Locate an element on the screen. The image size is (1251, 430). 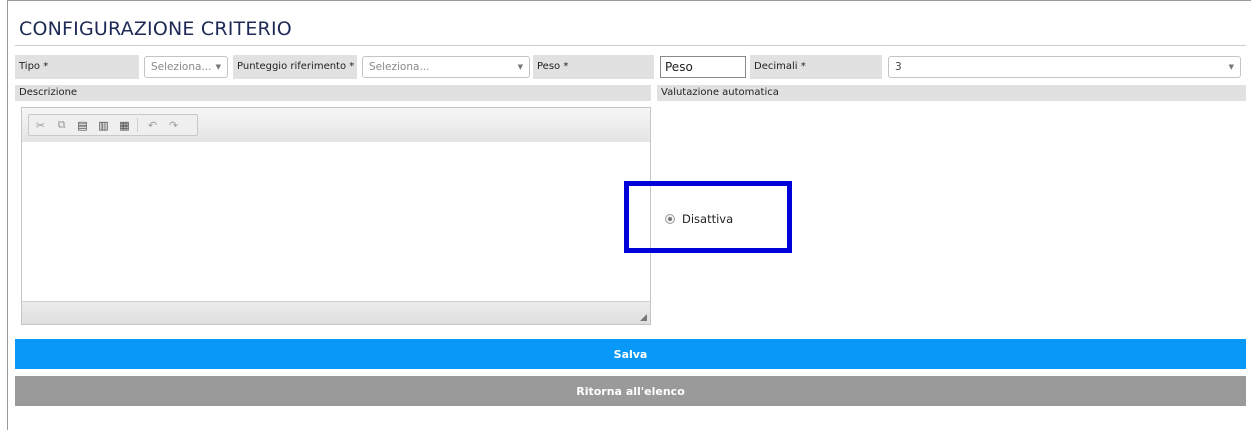
paste-icon: ▤ is located at coordinates (82, 125).